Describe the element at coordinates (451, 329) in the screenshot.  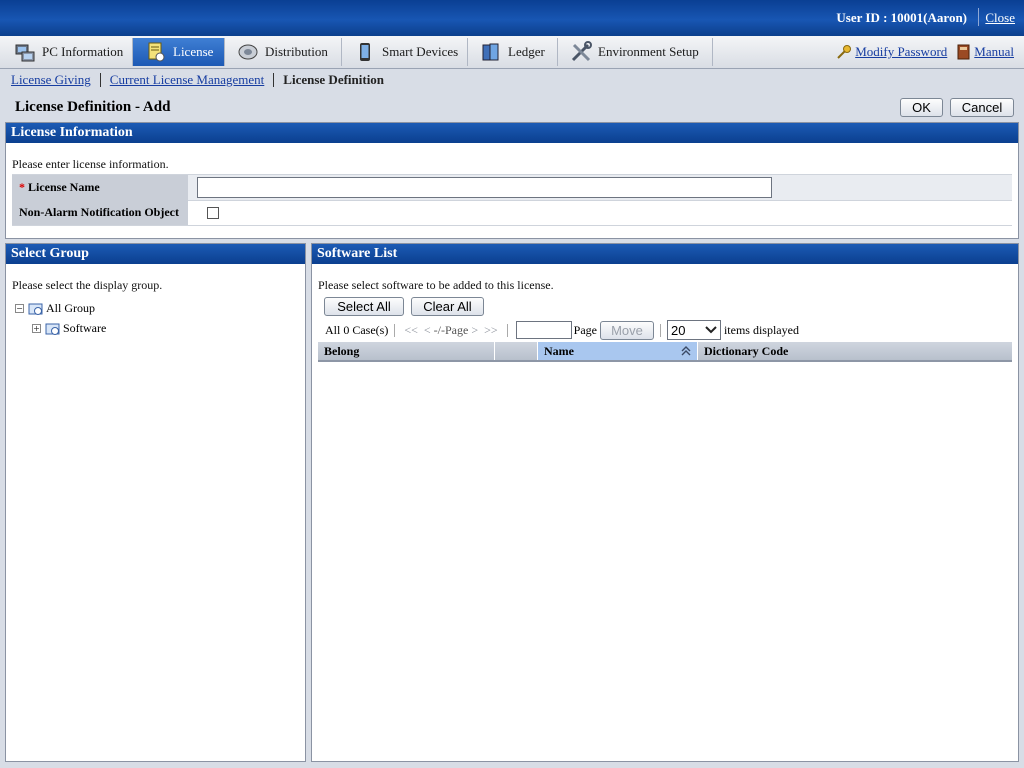
I see `page-status: -/-Page` at that location.